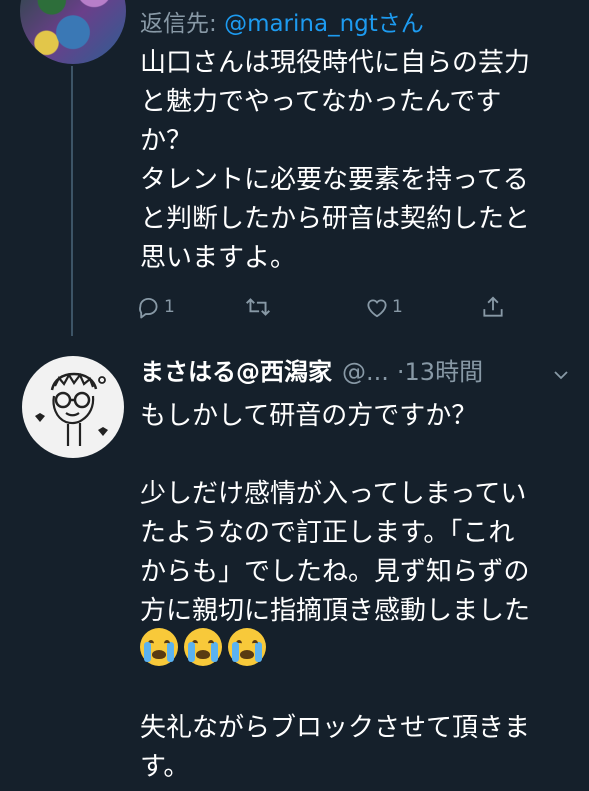  I want to click on share-button, so click(493, 307).